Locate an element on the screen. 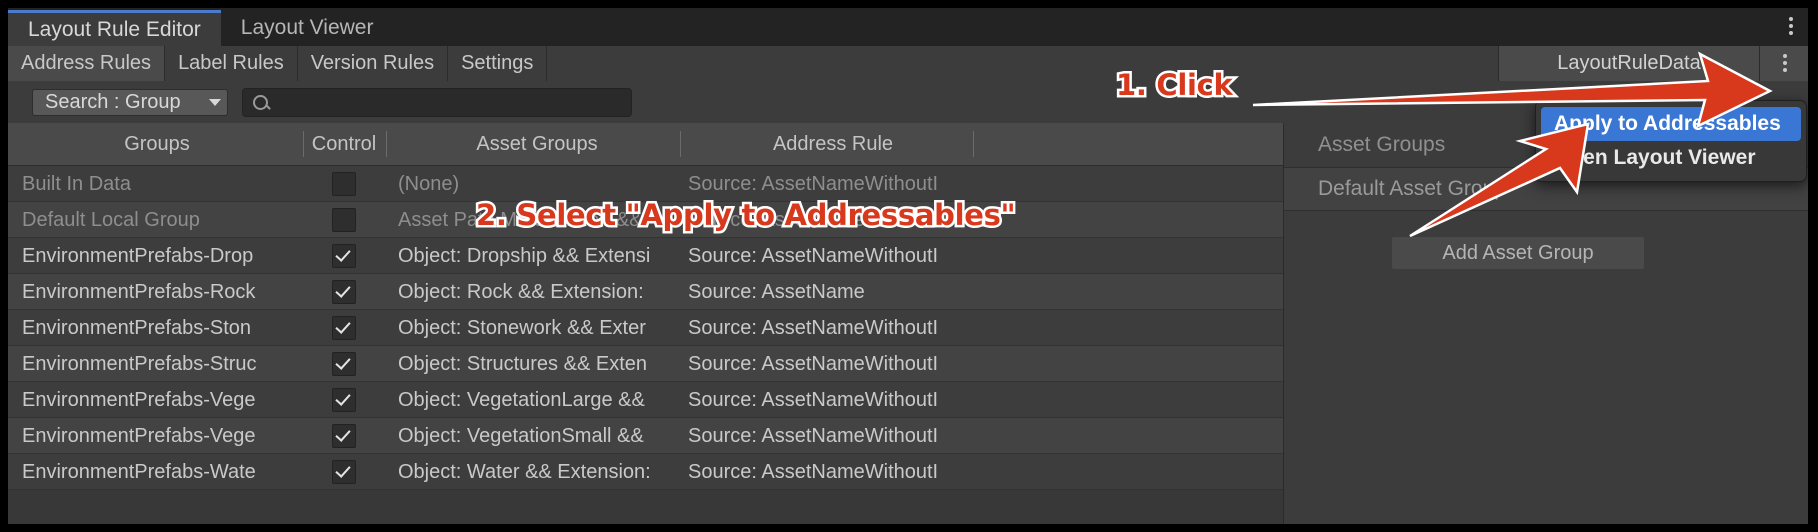 This screenshot has width=1818, height=532. subtab-settings: Settings is located at coordinates (498, 63).